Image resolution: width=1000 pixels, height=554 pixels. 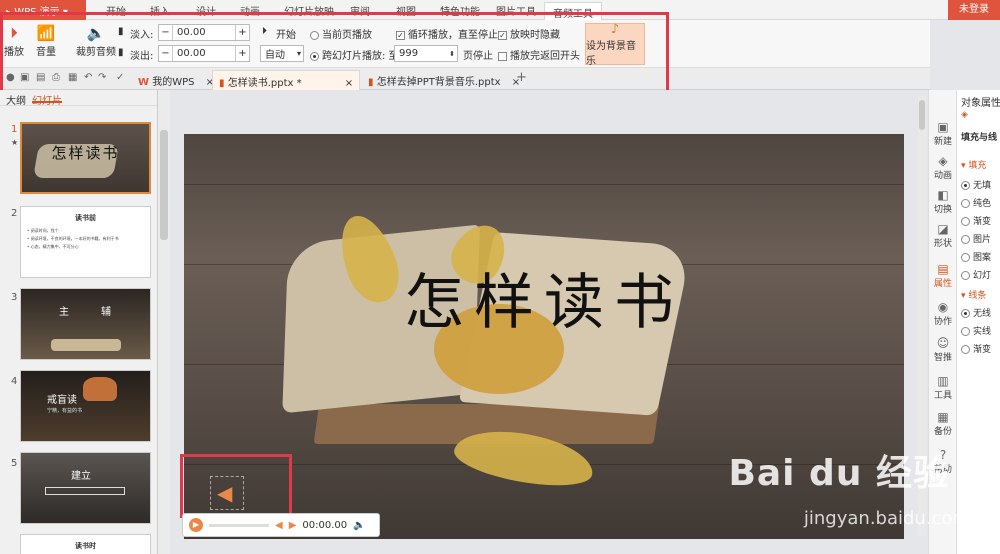 I want to click on shape-label: 形状, so click(x=942, y=244).